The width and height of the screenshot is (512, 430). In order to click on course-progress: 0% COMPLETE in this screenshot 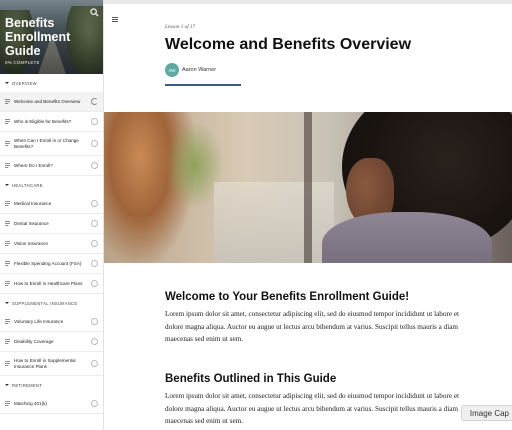, I will do `click(22, 62)`.